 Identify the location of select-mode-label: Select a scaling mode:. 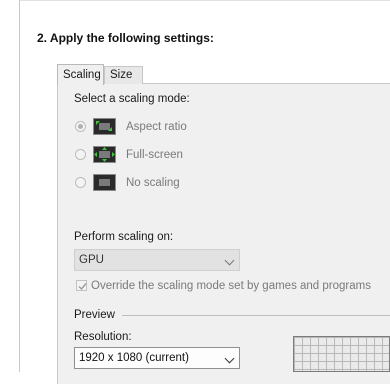
(132, 99).